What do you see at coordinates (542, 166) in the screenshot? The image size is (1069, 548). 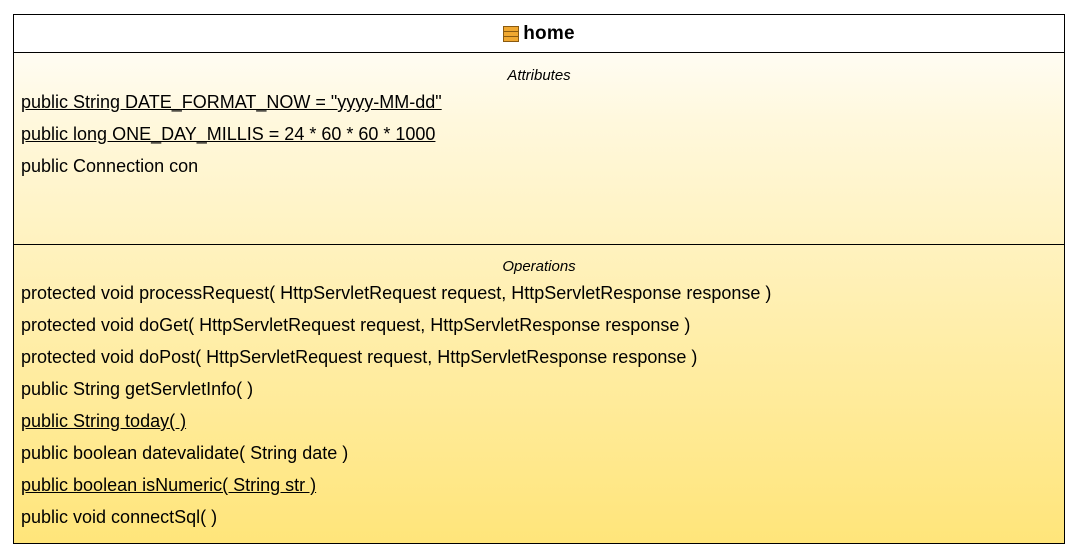 I see `attribute-item: public Connection con` at bounding box center [542, 166].